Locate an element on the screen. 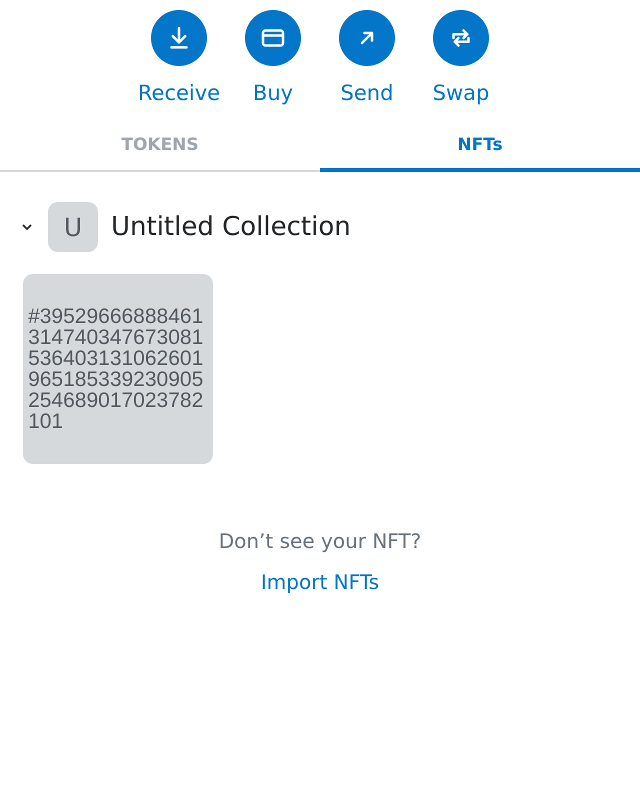  tab: TOKENS is located at coordinates (160, 147).